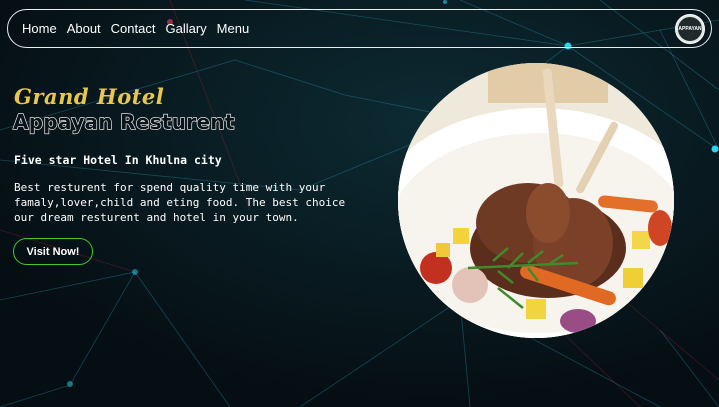 The image size is (719, 407). What do you see at coordinates (118, 160) in the screenshot?
I see `hero-subtitle: Five star Hotel In Khulna city` at bounding box center [118, 160].